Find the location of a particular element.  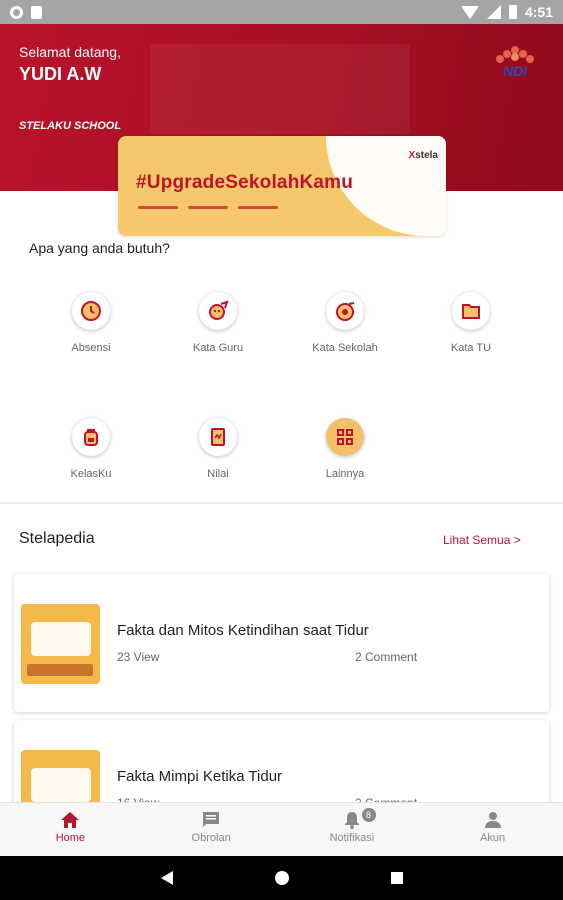

school-logo: NDI is located at coordinates (515, 62).